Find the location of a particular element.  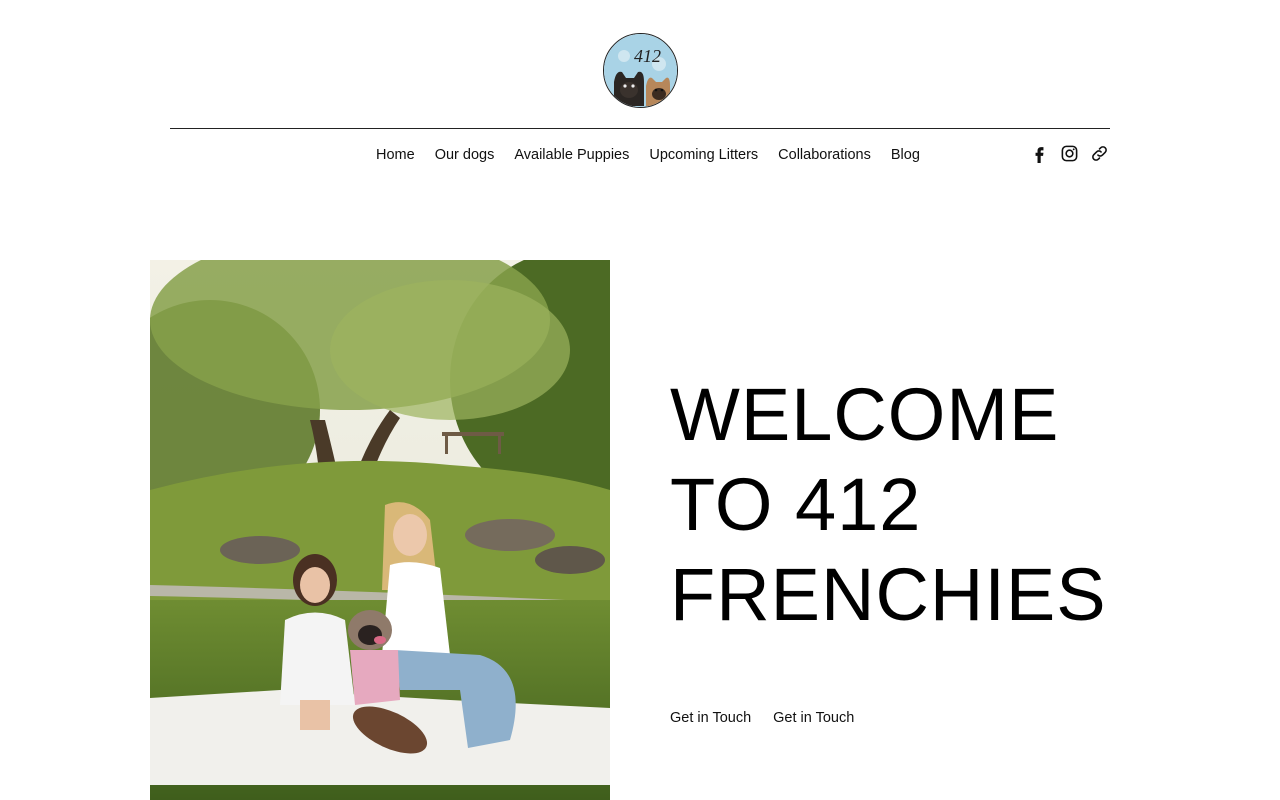

hero-title: WELCOME TO 412 FRENCHIES is located at coordinates (930, 505).